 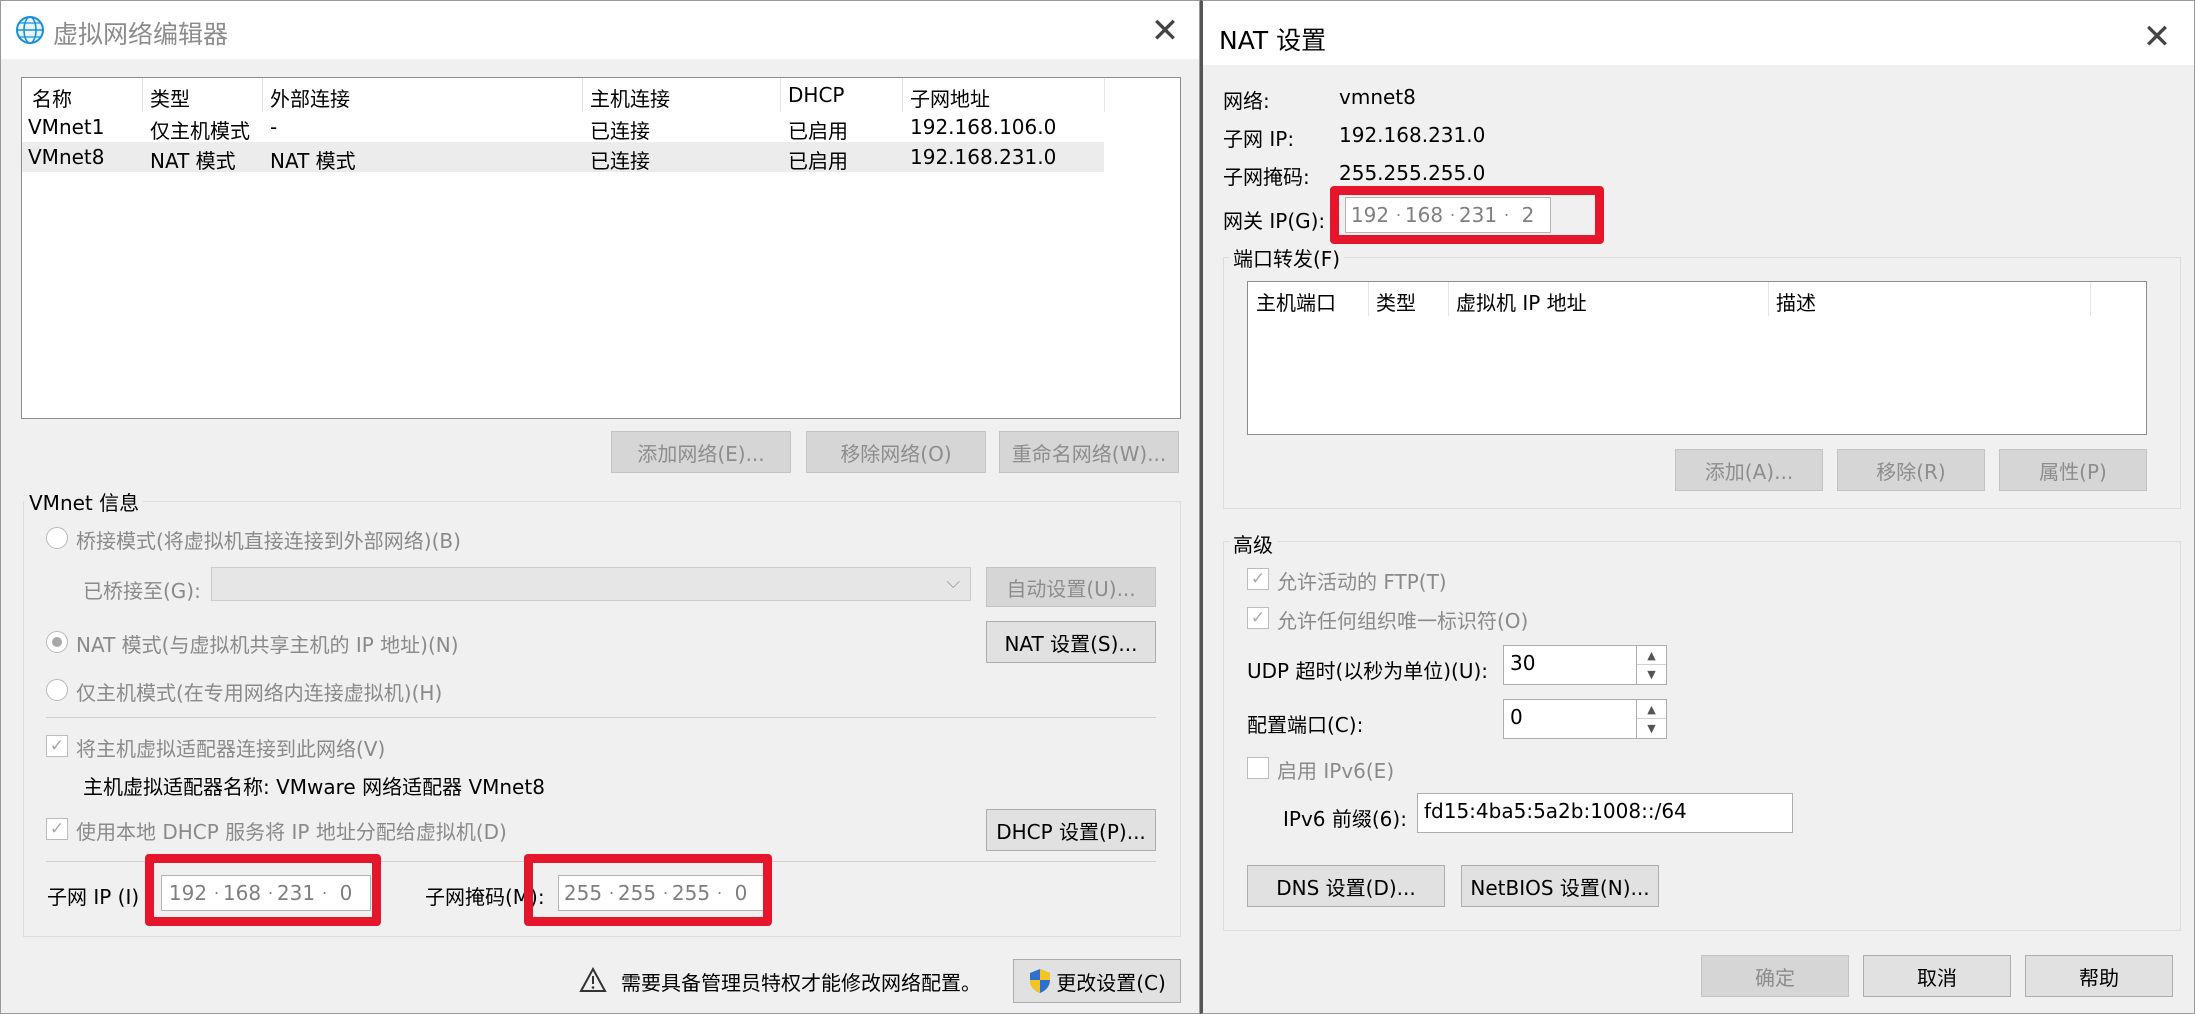 What do you see at coordinates (1258, 579) in the screenshot?
I see `allow-ftp-checkbox: ✓` at bounding box center [1258, 579].